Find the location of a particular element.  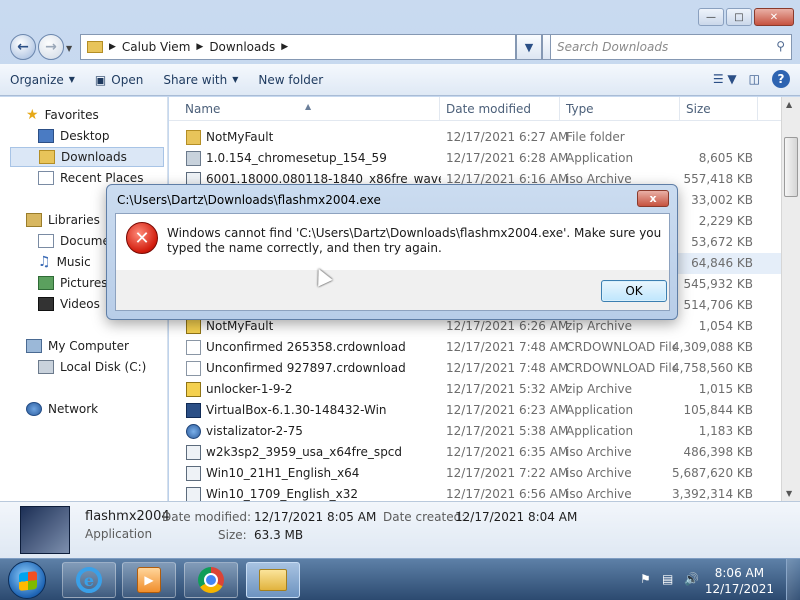

column-date-modified: Date modified is located at coordinates (488, 109).